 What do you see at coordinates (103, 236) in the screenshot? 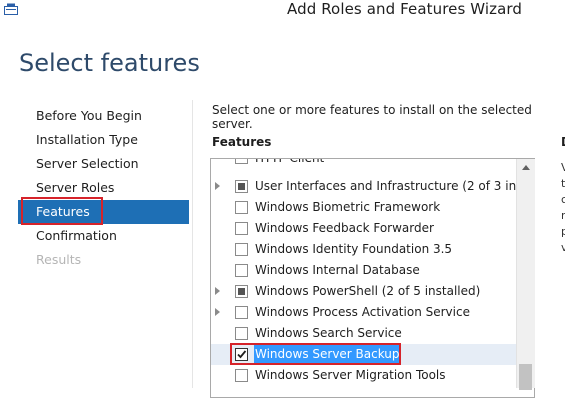
I see `nav-item-confirmation: Confirmation` at bounding box center [103, 236].